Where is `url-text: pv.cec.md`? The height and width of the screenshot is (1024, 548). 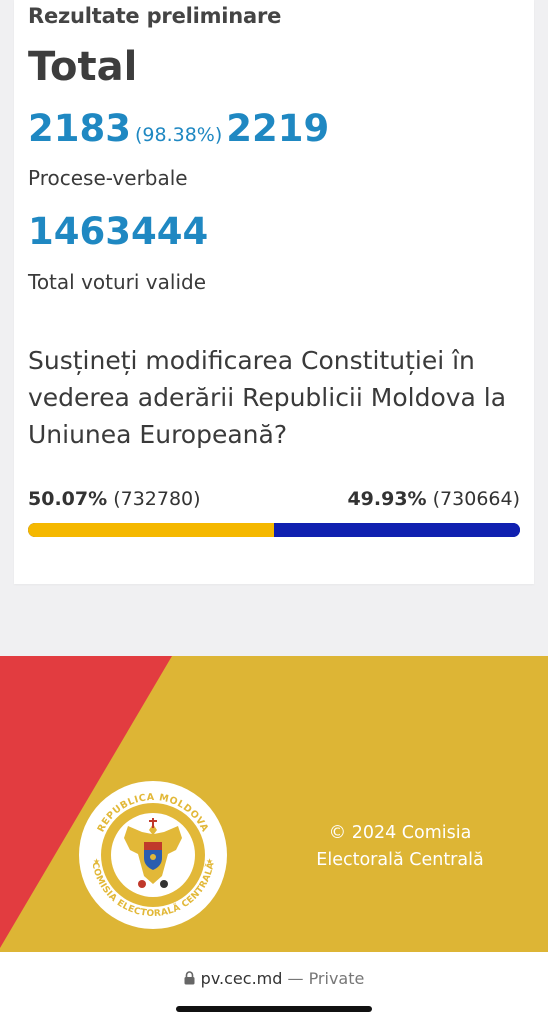 url-text: pv.cec.md is located at coordinates (242, 978).